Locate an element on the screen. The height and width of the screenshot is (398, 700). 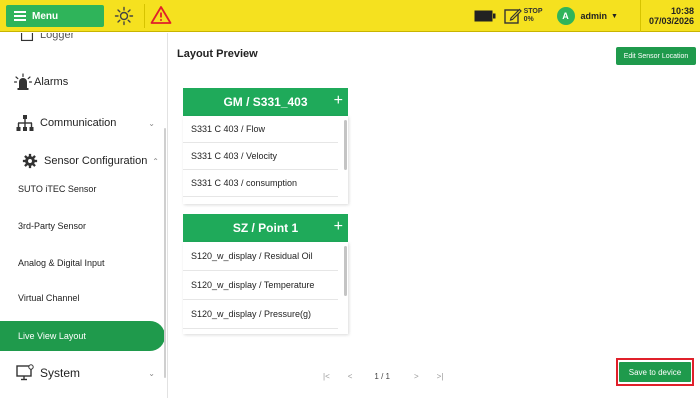
clock-time: 10:38 is located at coordinates (682, 11).